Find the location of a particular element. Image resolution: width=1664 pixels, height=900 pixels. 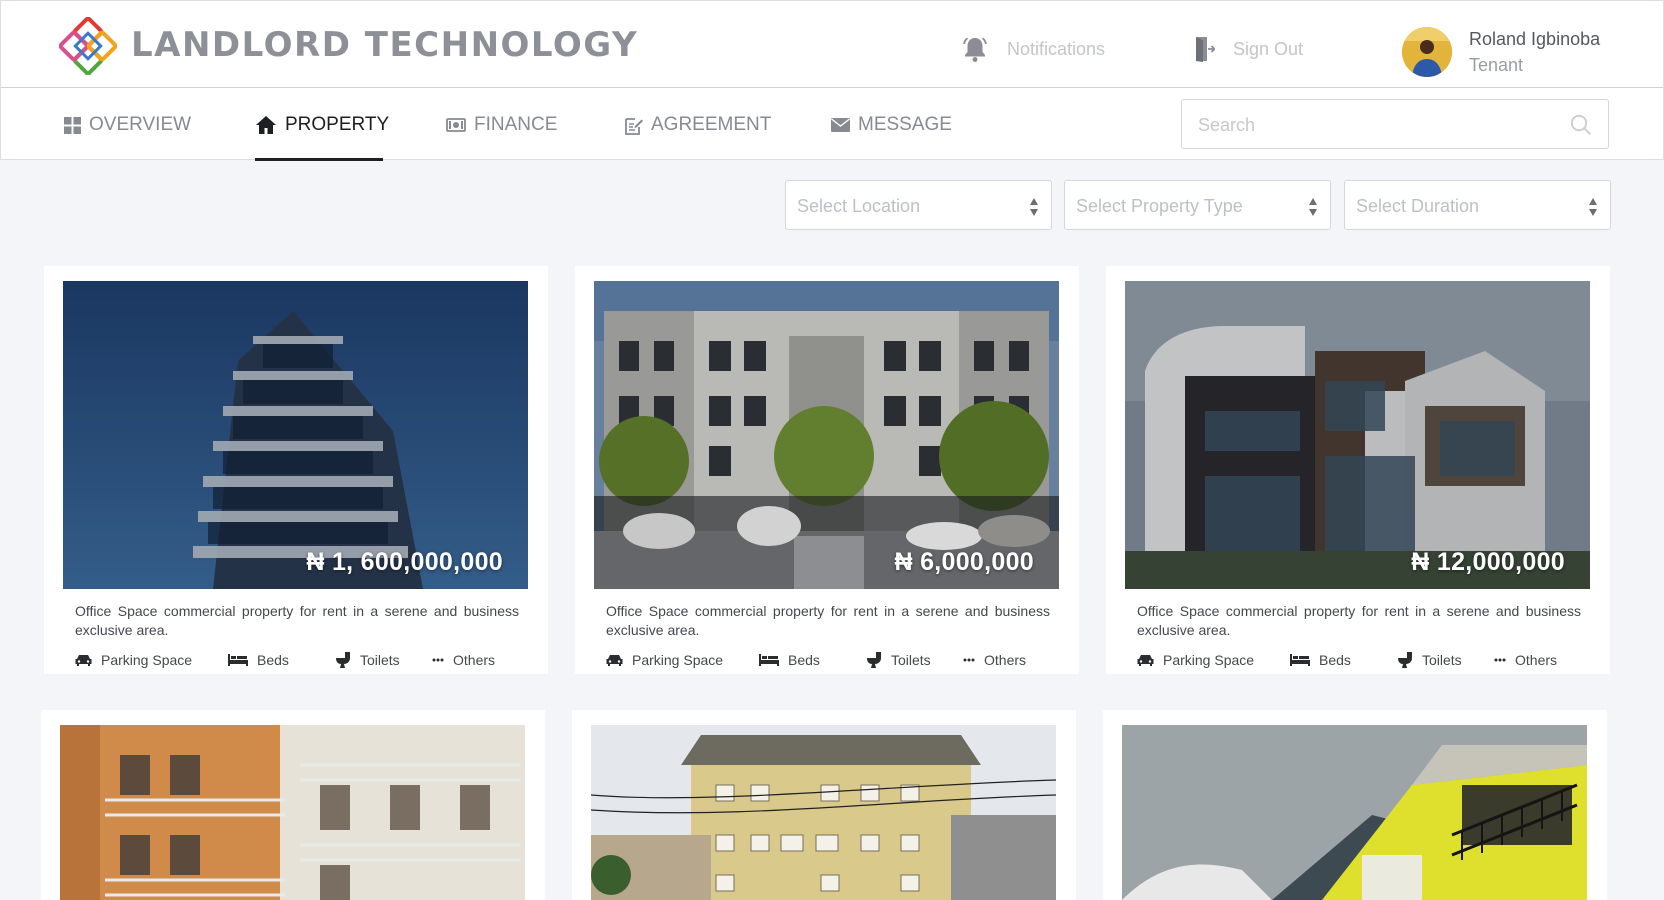

property-price: ₦ 12,000,000 is located at coordinates (1488, 562).